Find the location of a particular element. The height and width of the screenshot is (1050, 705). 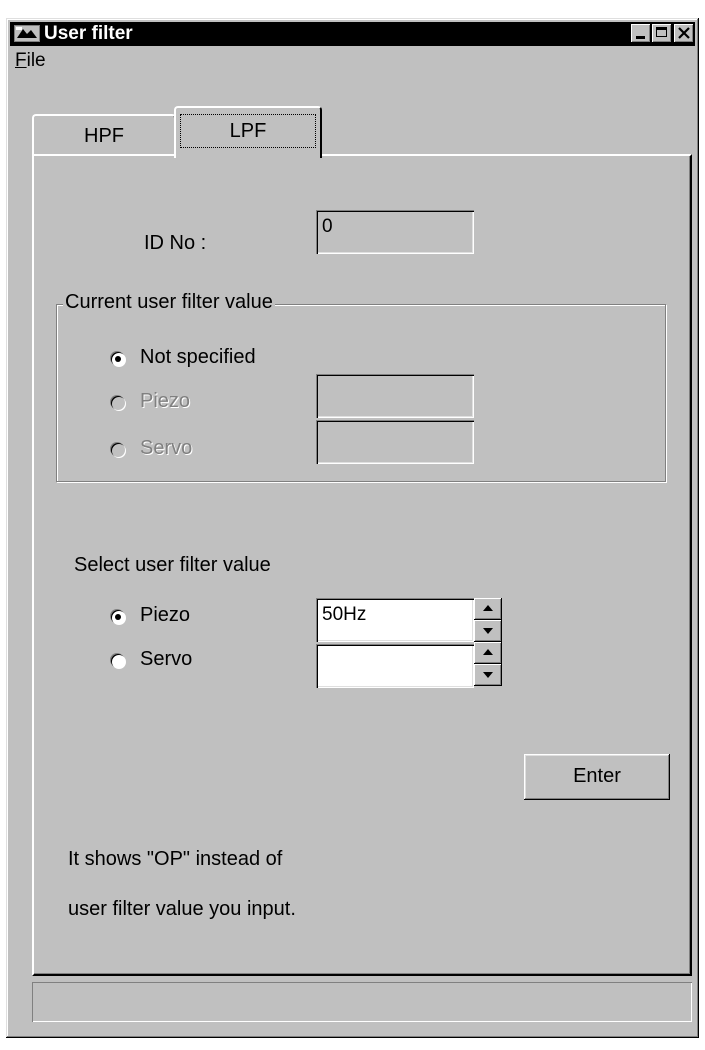

close-button is located at coordinates (684, 33).